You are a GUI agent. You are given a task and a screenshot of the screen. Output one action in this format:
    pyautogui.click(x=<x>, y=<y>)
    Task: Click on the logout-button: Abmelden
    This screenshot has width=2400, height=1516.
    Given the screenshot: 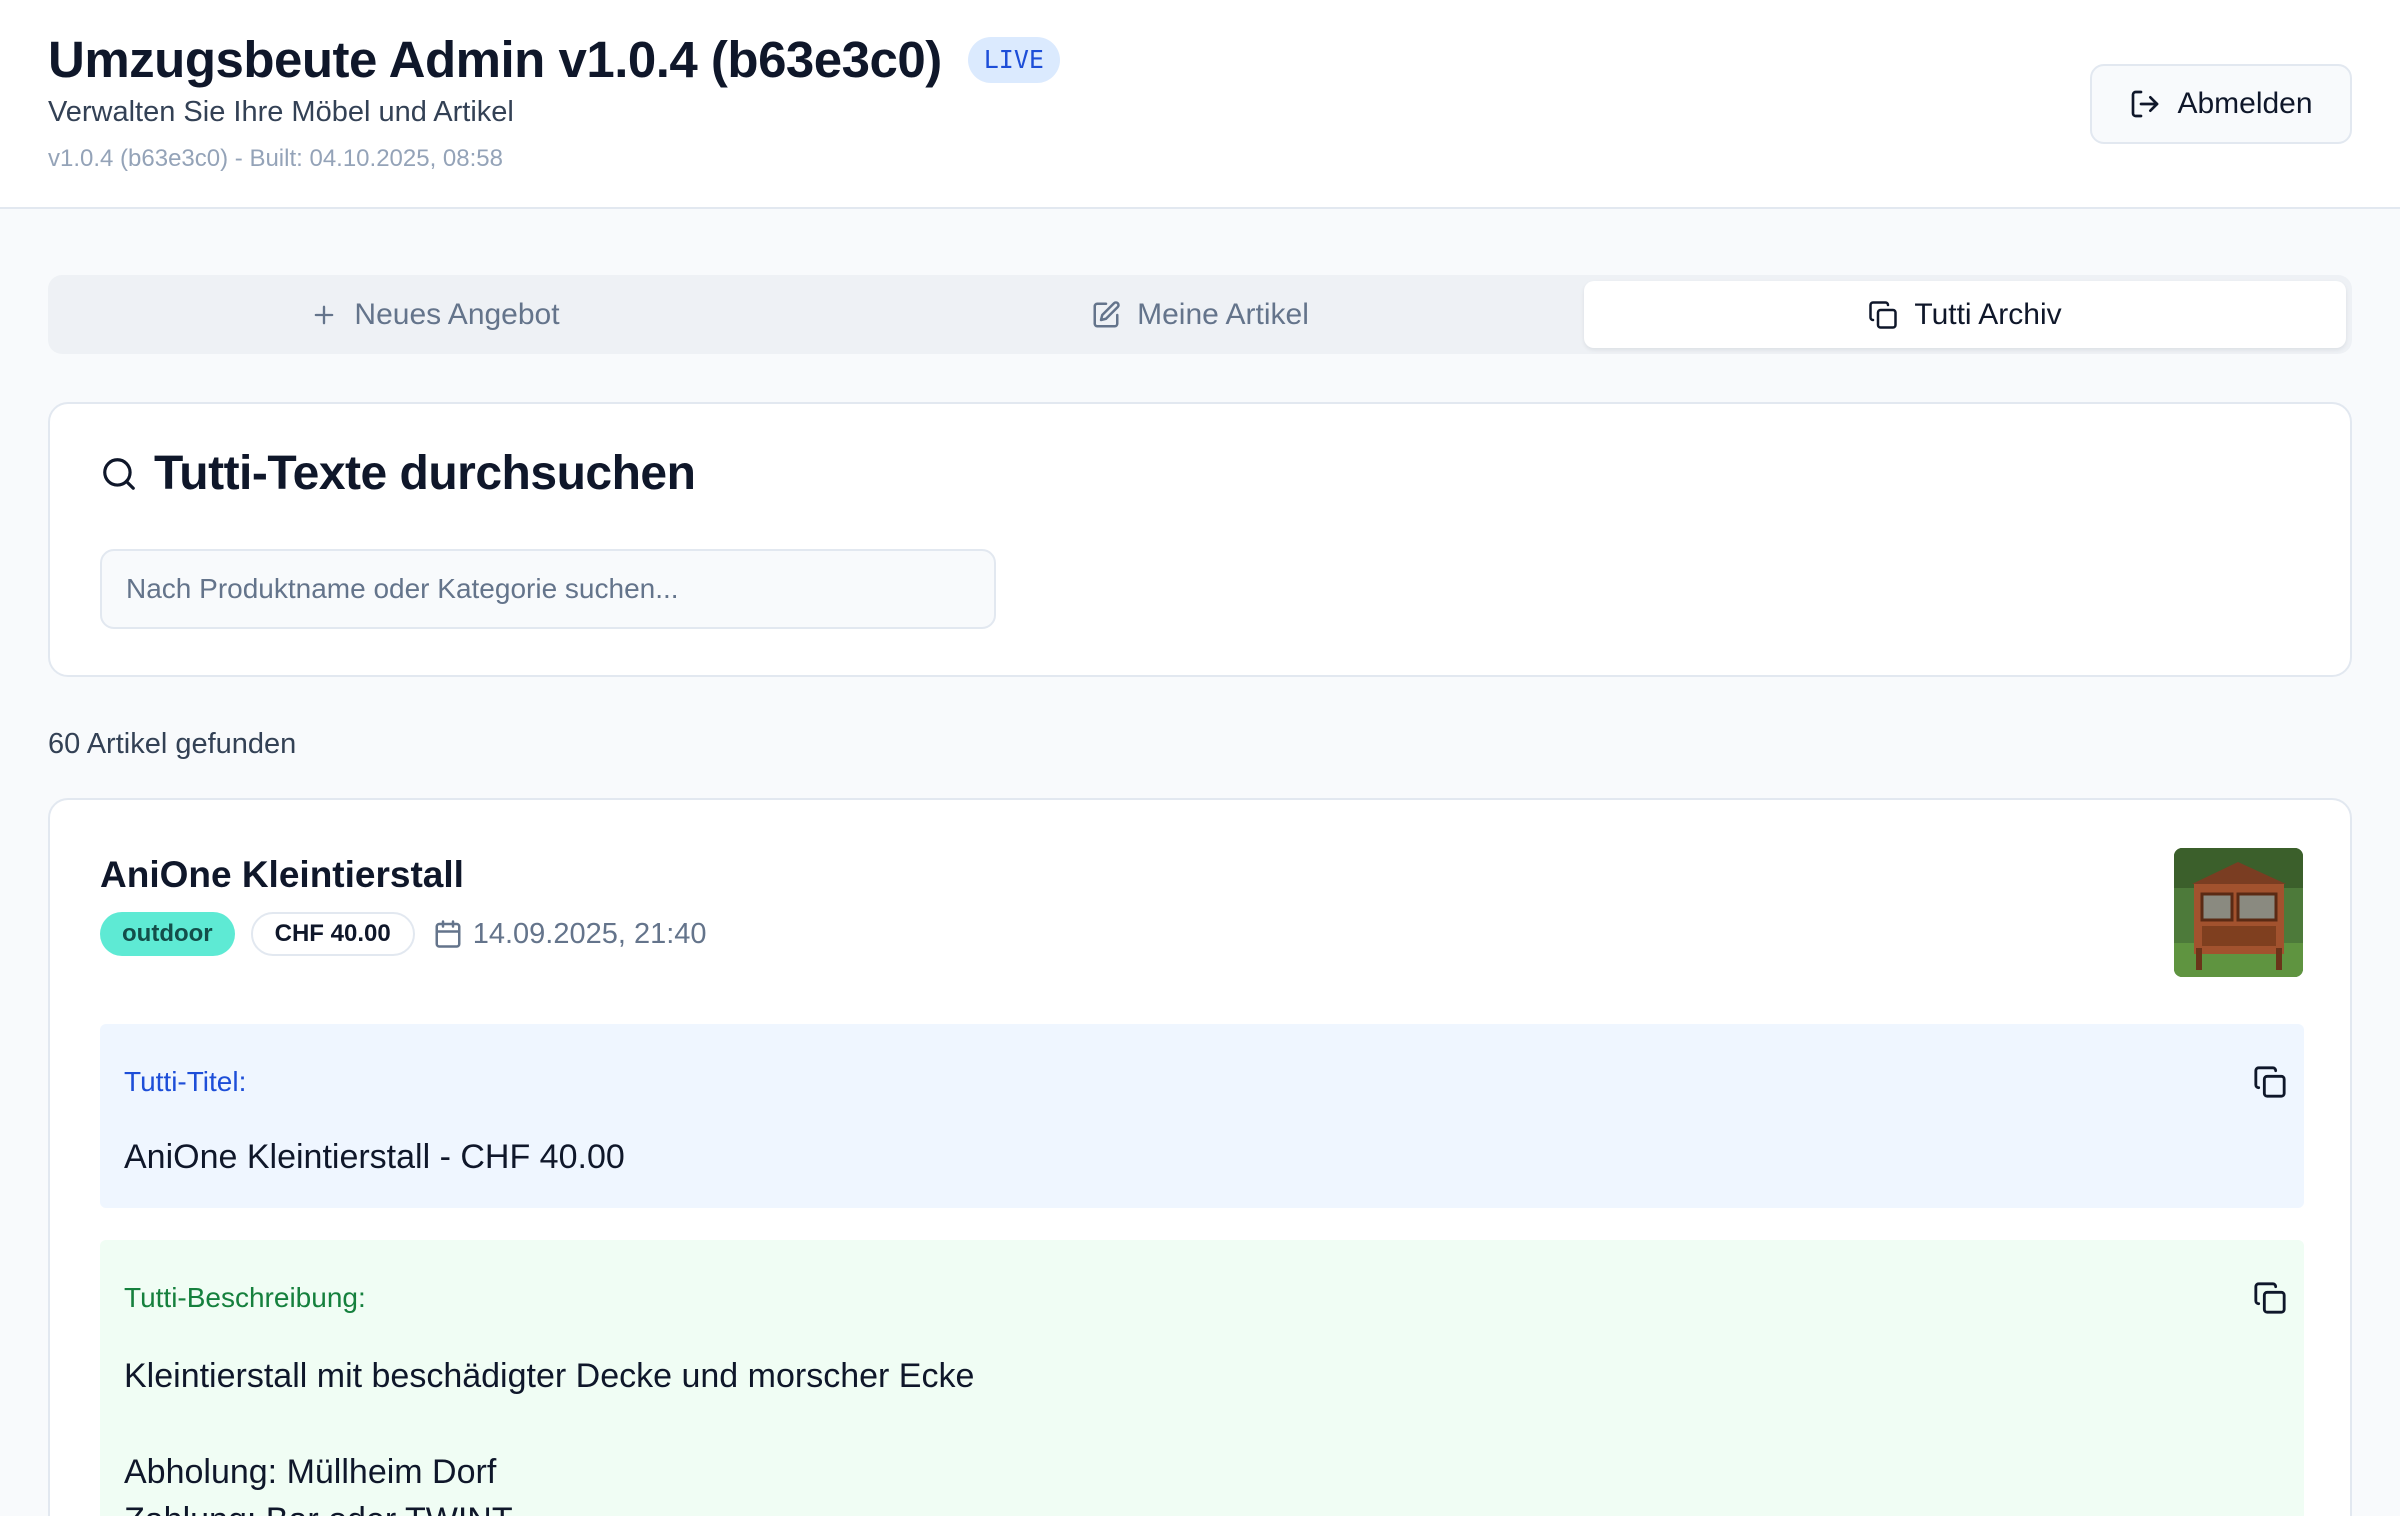 What is the action you would take?
    pyautogui.click(x=2221, y=104)
    